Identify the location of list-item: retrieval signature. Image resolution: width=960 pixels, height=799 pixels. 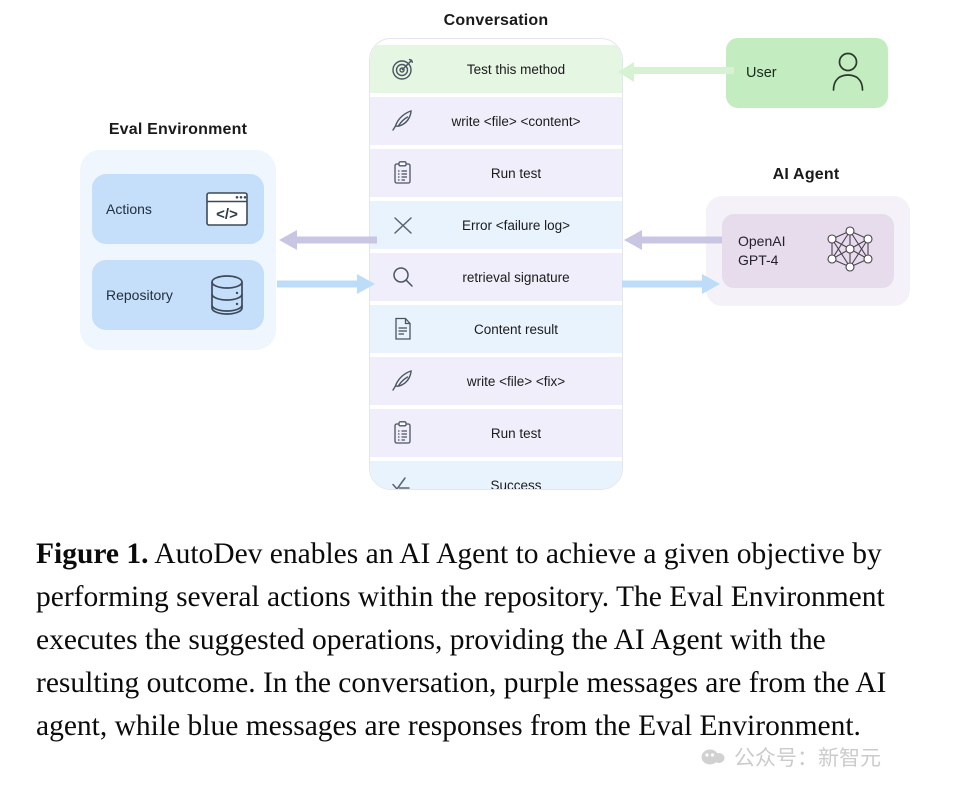
(496, 277).